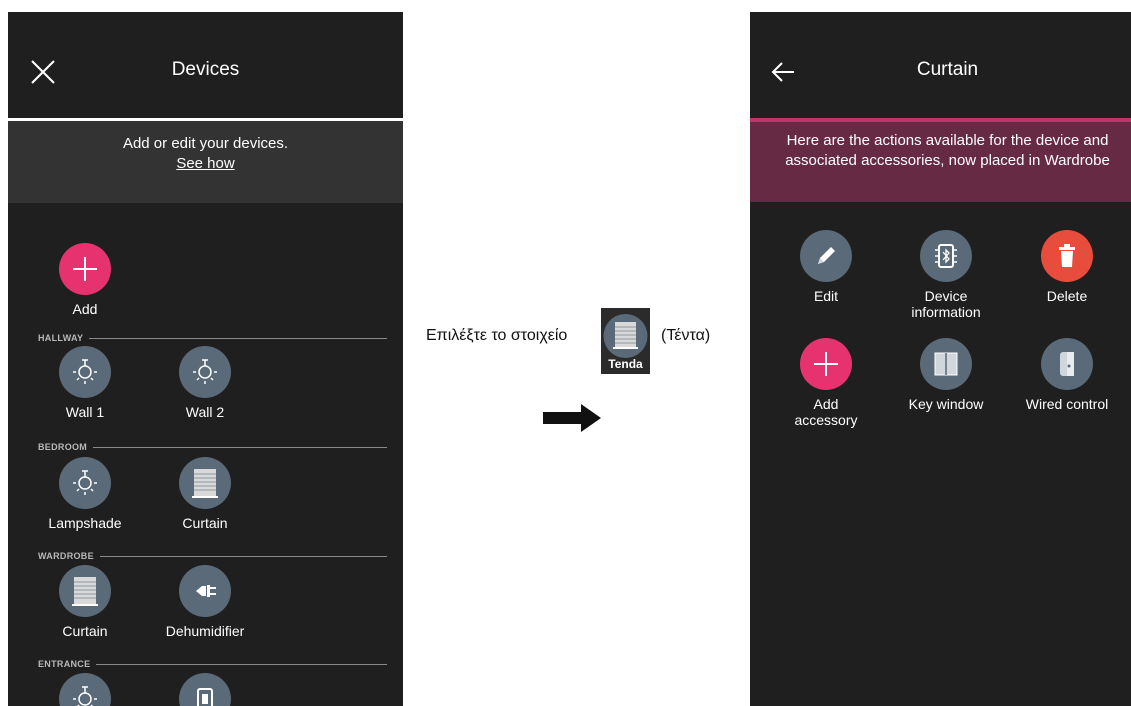 This screenshot has height=706, width=1131. I want to click on wired-control-button: Wired control, so click(1067, 375).